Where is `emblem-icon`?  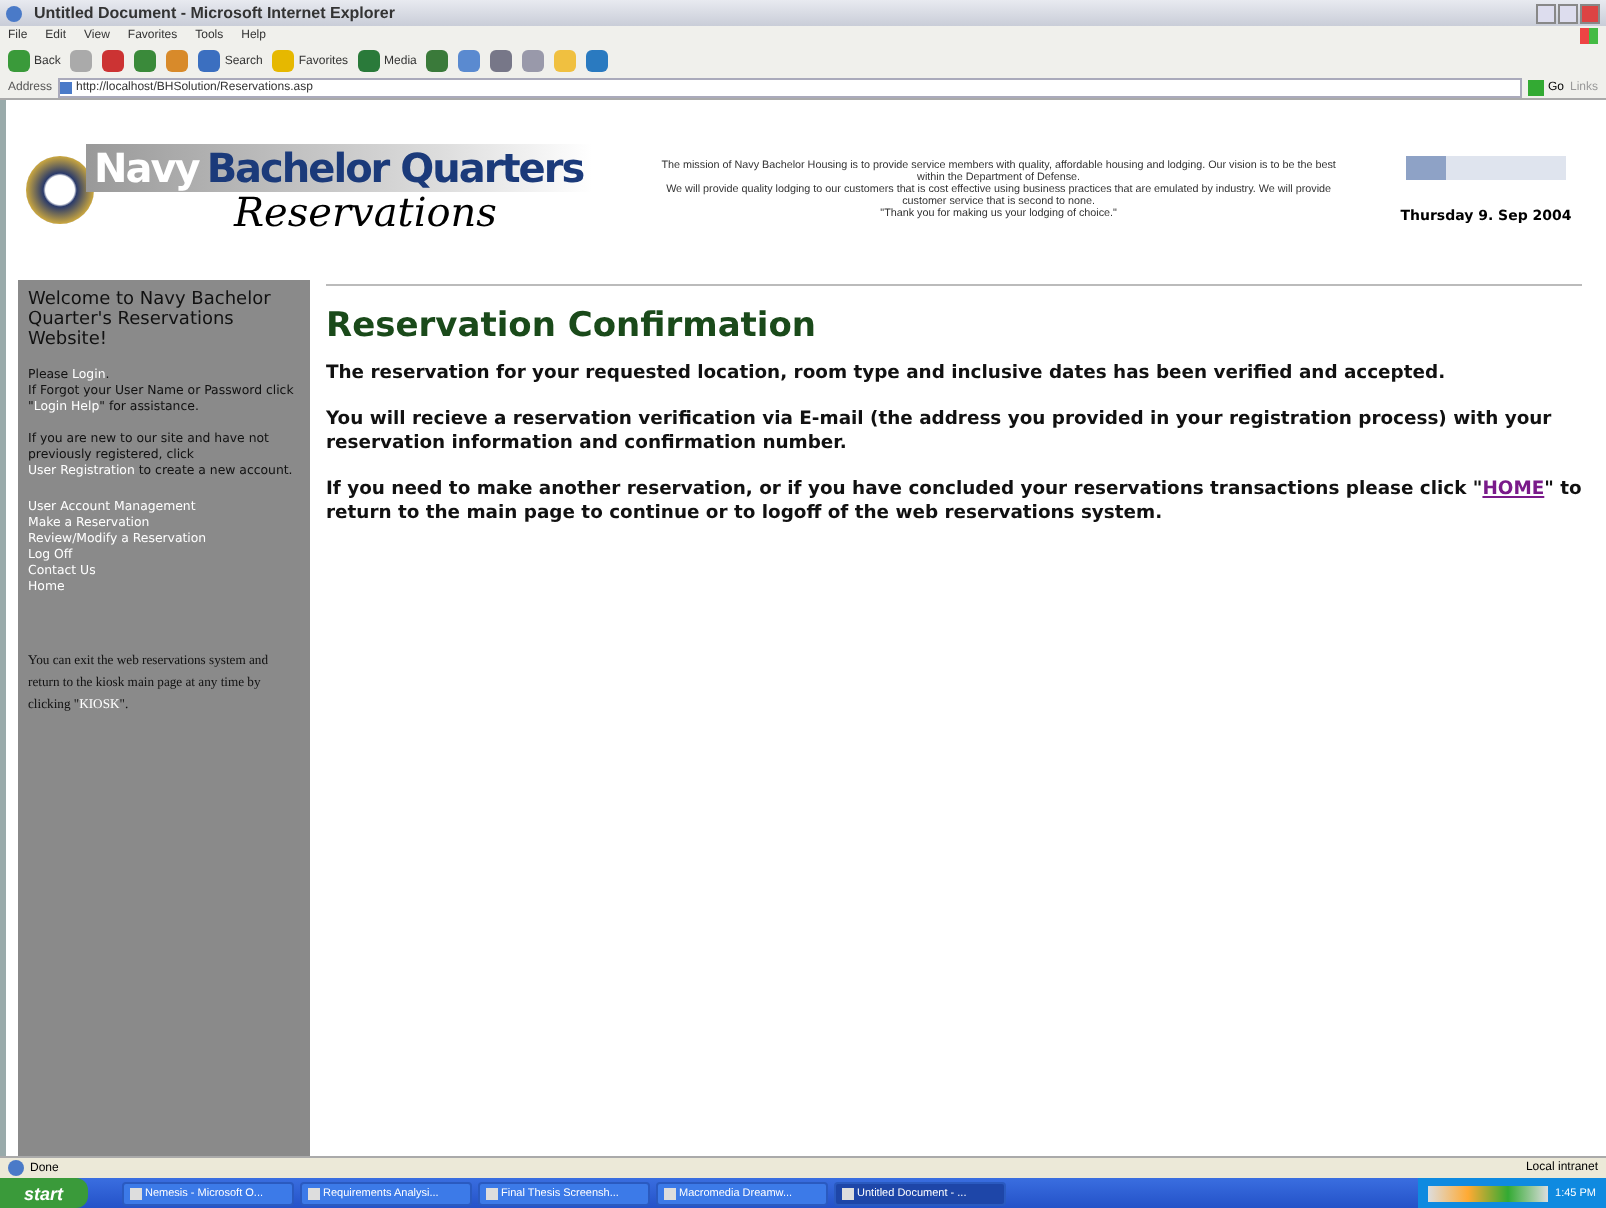 emblem-icon is located at coordinates (60, 190).